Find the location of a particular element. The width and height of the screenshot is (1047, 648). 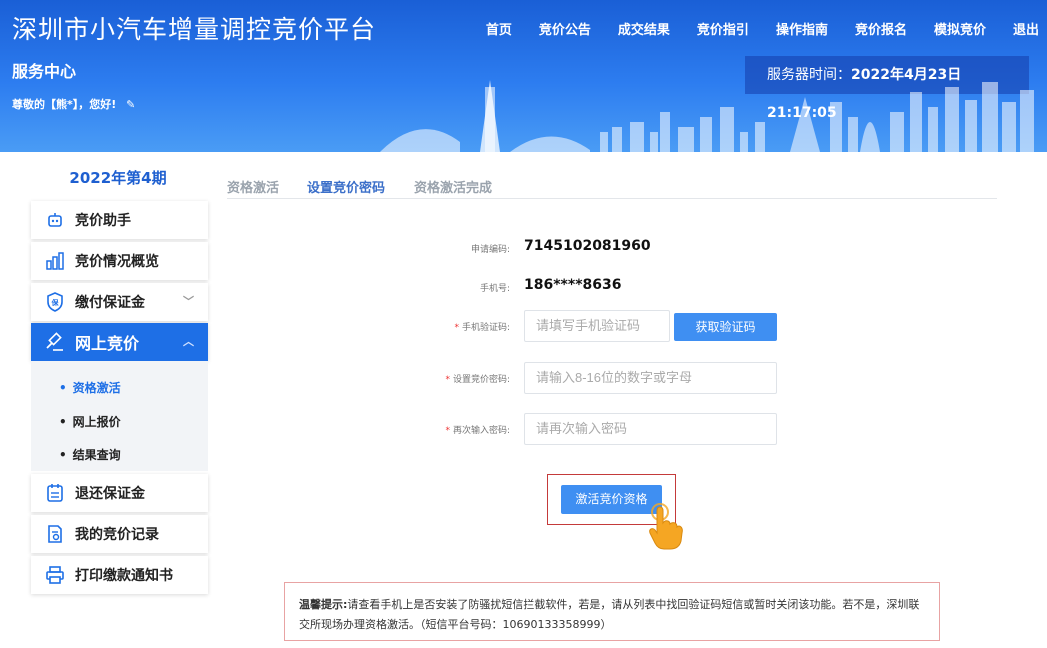

robot-icon is located at coordinates (55, 220).